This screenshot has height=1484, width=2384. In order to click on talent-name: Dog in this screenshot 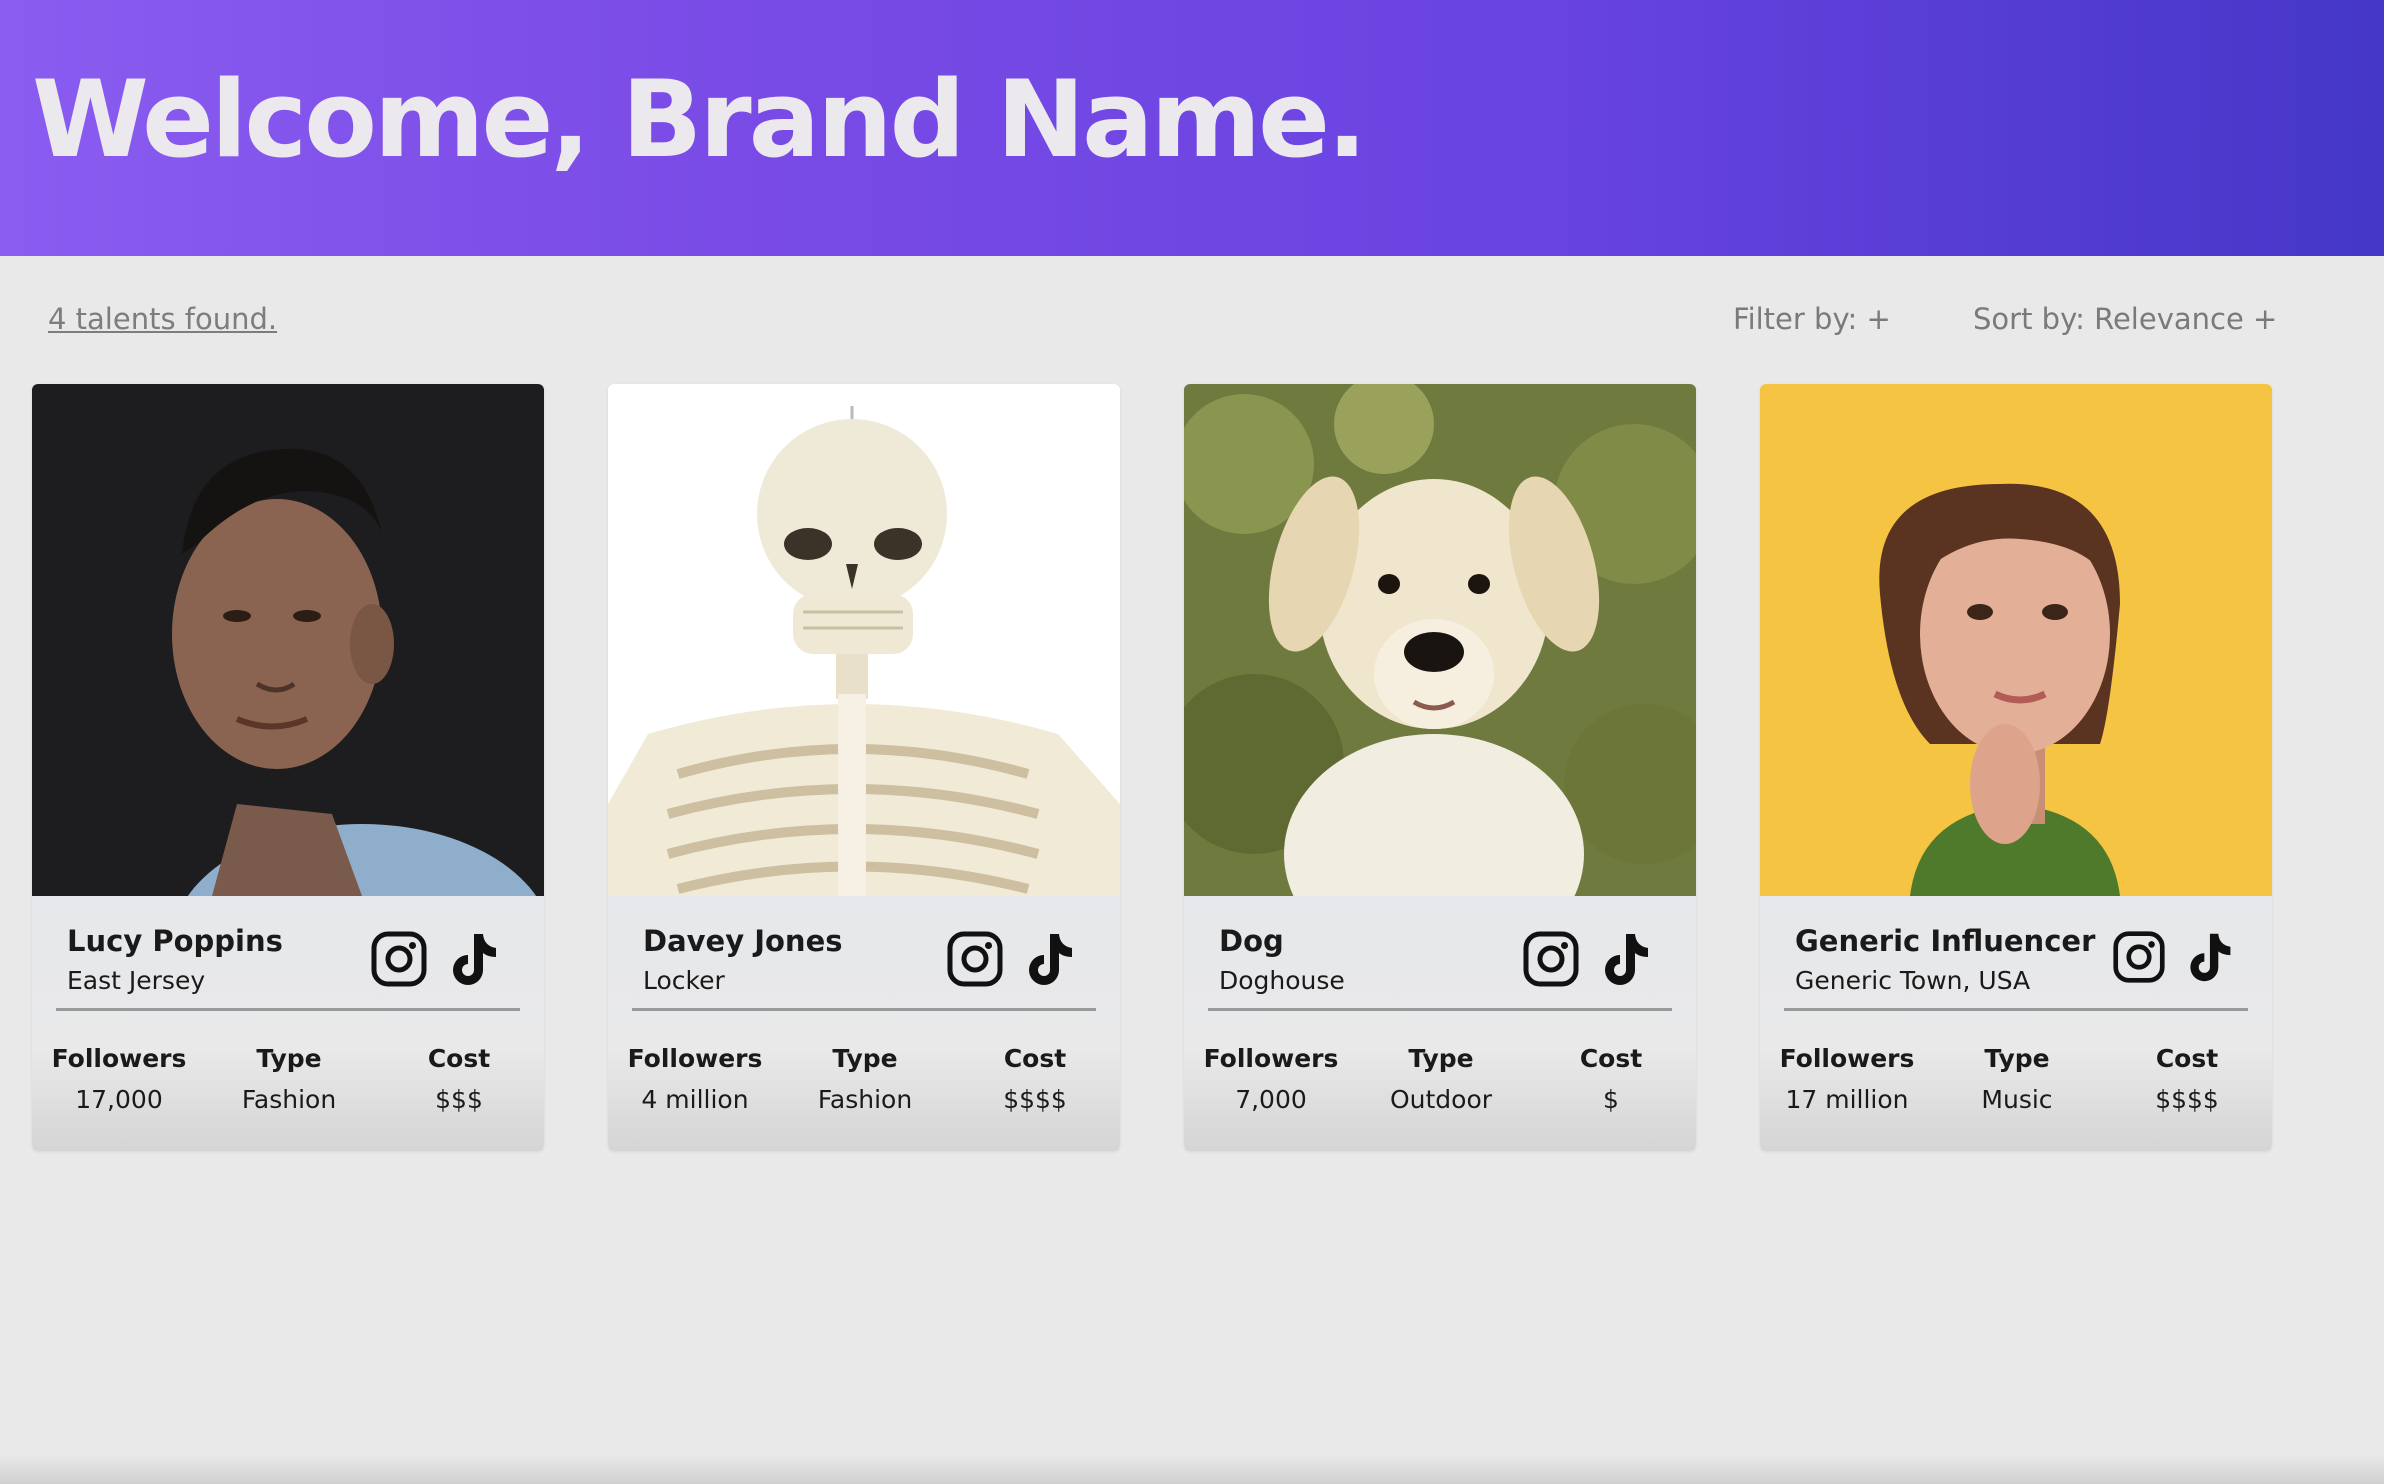, I will do `click(1251, 941)`.